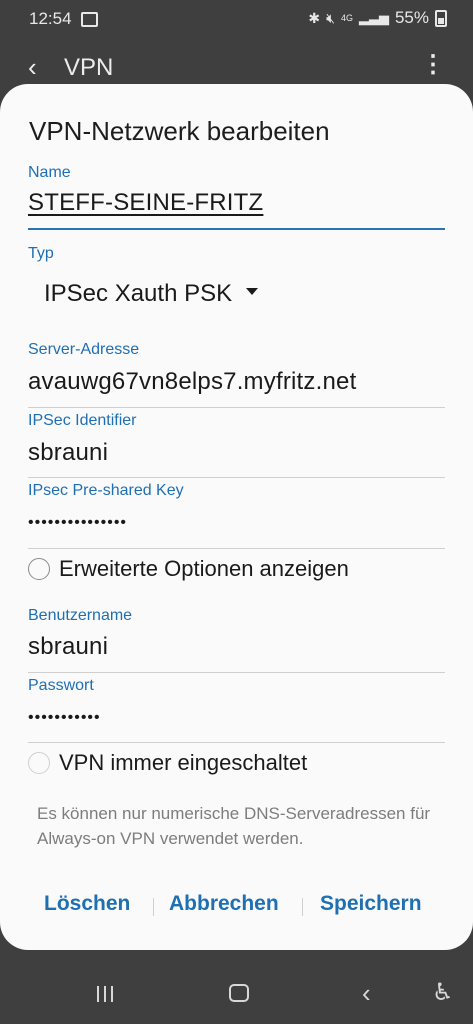 The image size is (473, 1024). What do you see at coordinates (192, 382) in the screenshot?
I see `server-address-input: avauwg67vn8elps7.myfritz.net` at bounding box center [192, 382].